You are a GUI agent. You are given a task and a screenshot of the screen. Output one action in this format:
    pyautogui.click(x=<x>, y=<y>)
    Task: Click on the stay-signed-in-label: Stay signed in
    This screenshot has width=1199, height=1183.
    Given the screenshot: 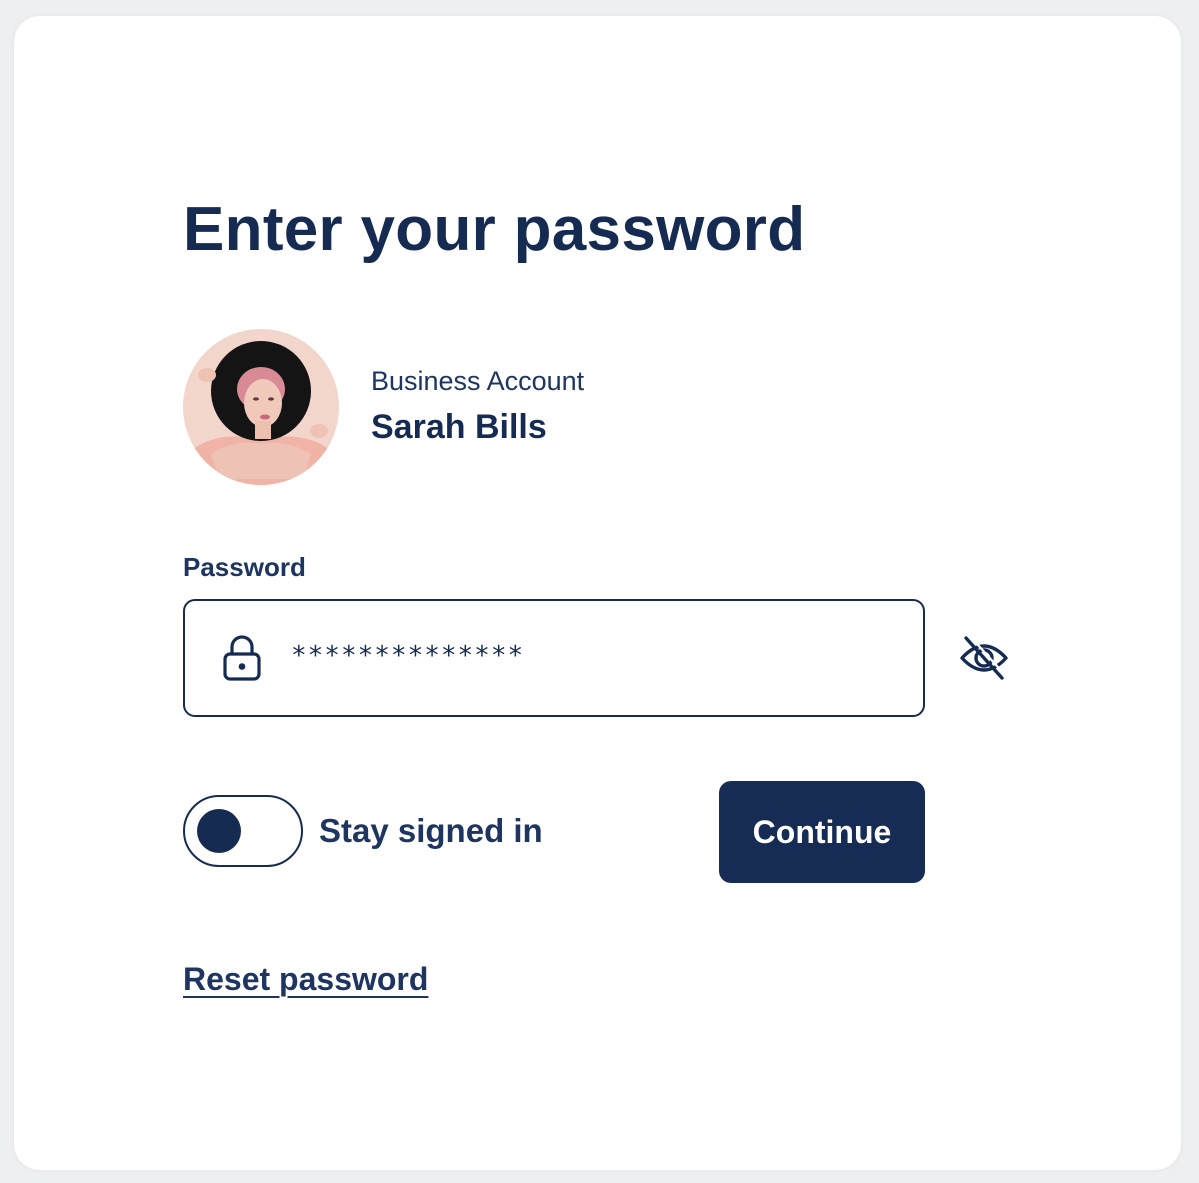 What is the action you would take?
    pyautogui.click(x=431, y=830)
    